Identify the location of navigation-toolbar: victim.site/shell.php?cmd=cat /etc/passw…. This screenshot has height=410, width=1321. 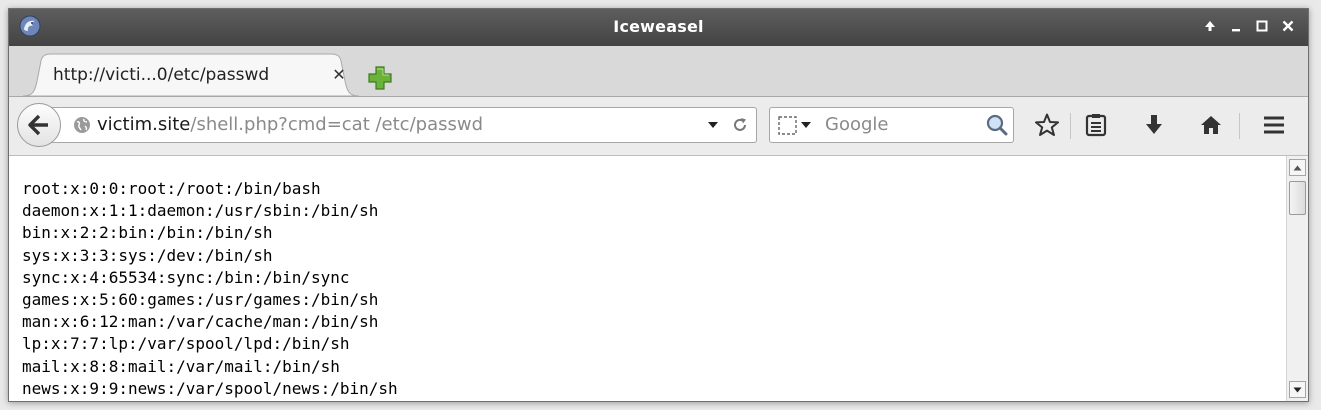
(658, 126).